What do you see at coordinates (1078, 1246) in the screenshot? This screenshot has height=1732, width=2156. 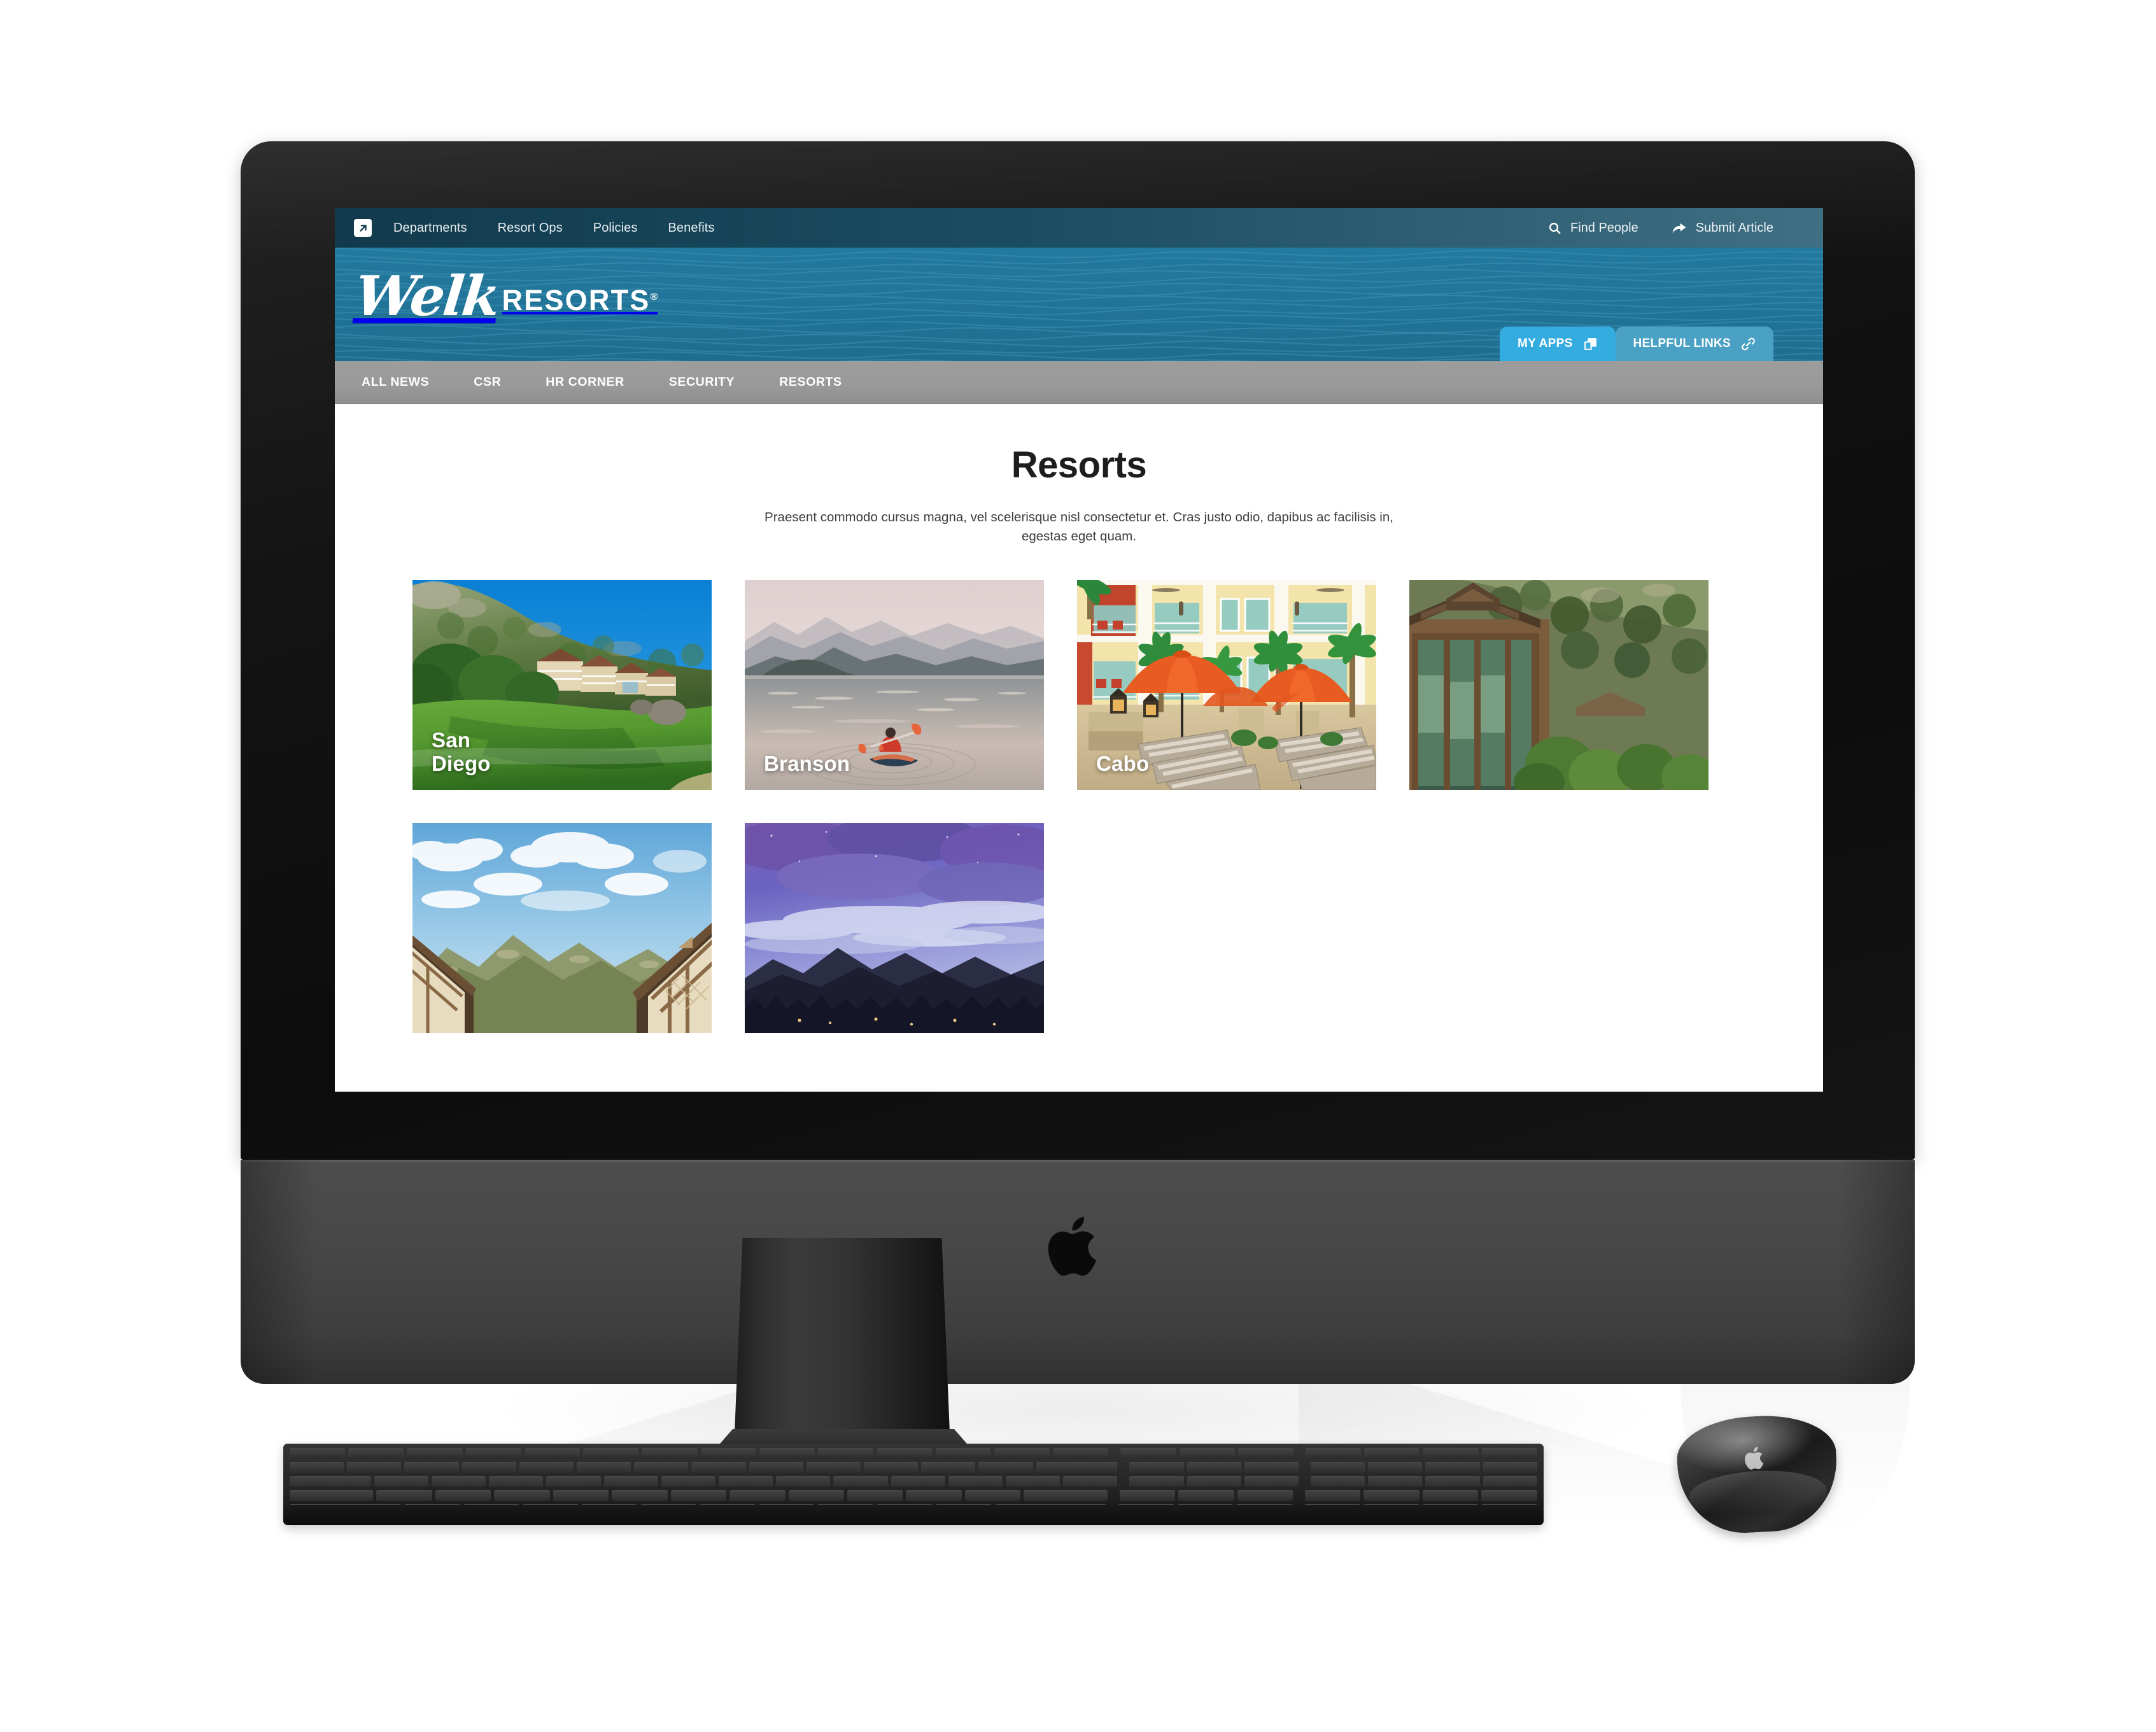 I see `apple-logo` at bounding box center [1078, 1246].